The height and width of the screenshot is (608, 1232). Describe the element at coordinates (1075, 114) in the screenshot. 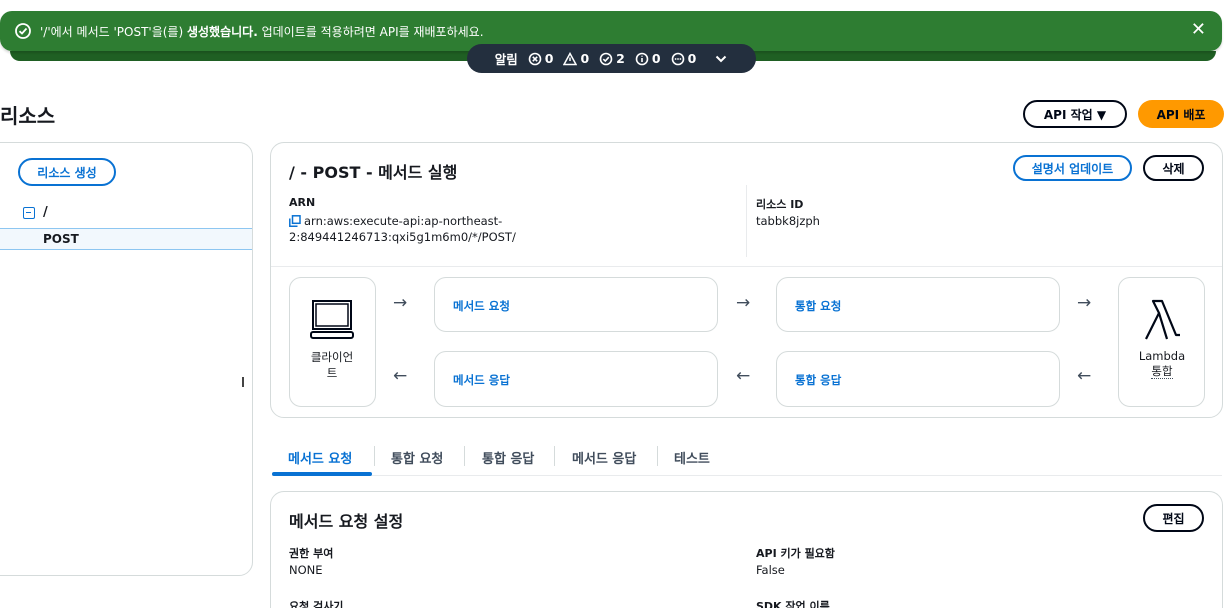

I see `api-actions-button: API 작업 ▼` at that location.